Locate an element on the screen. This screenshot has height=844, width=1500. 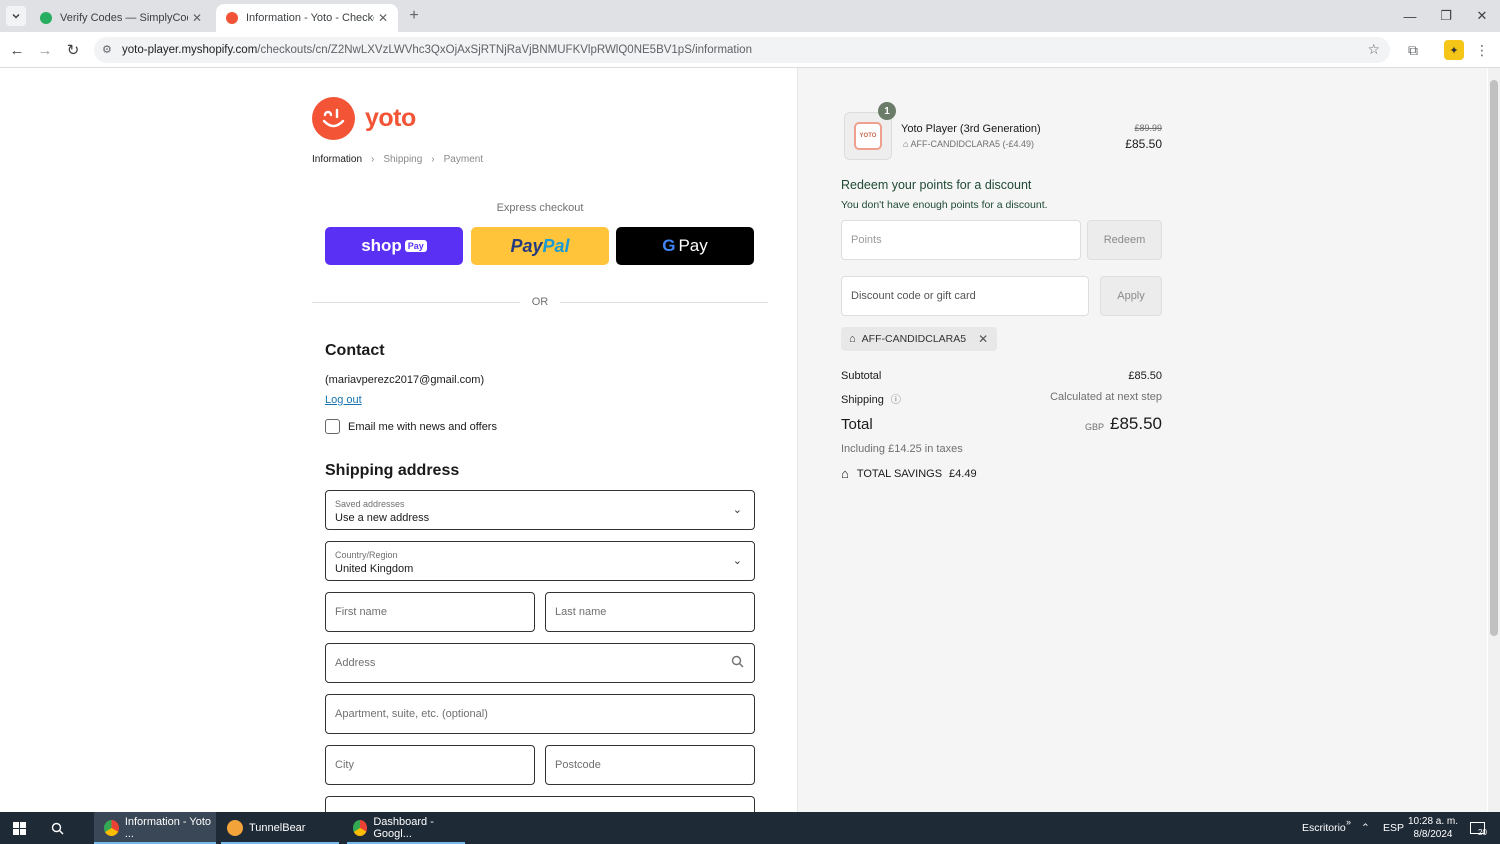
paypal-button: Pay Pal is located at coordinates (540, 246).